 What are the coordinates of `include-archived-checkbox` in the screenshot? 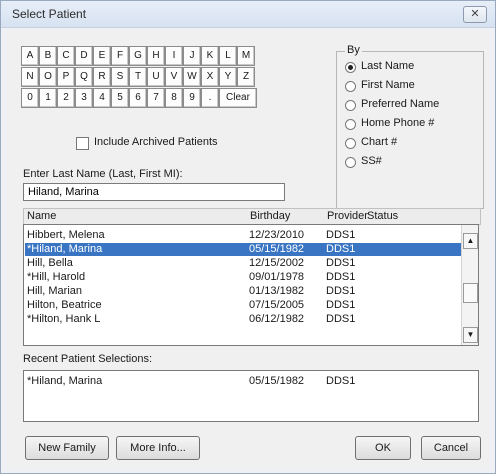 It's located at (82, 143).